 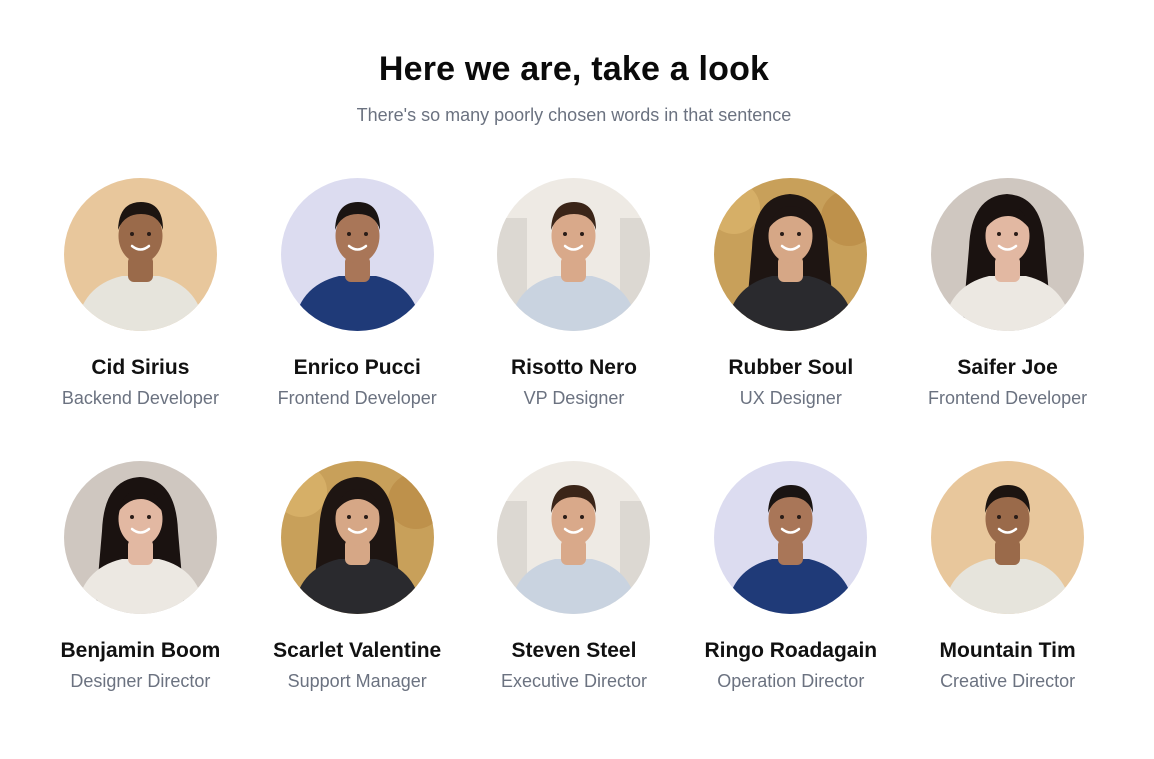 I want to click on member-name: Cid Sirius, so click(x=140, y=367).